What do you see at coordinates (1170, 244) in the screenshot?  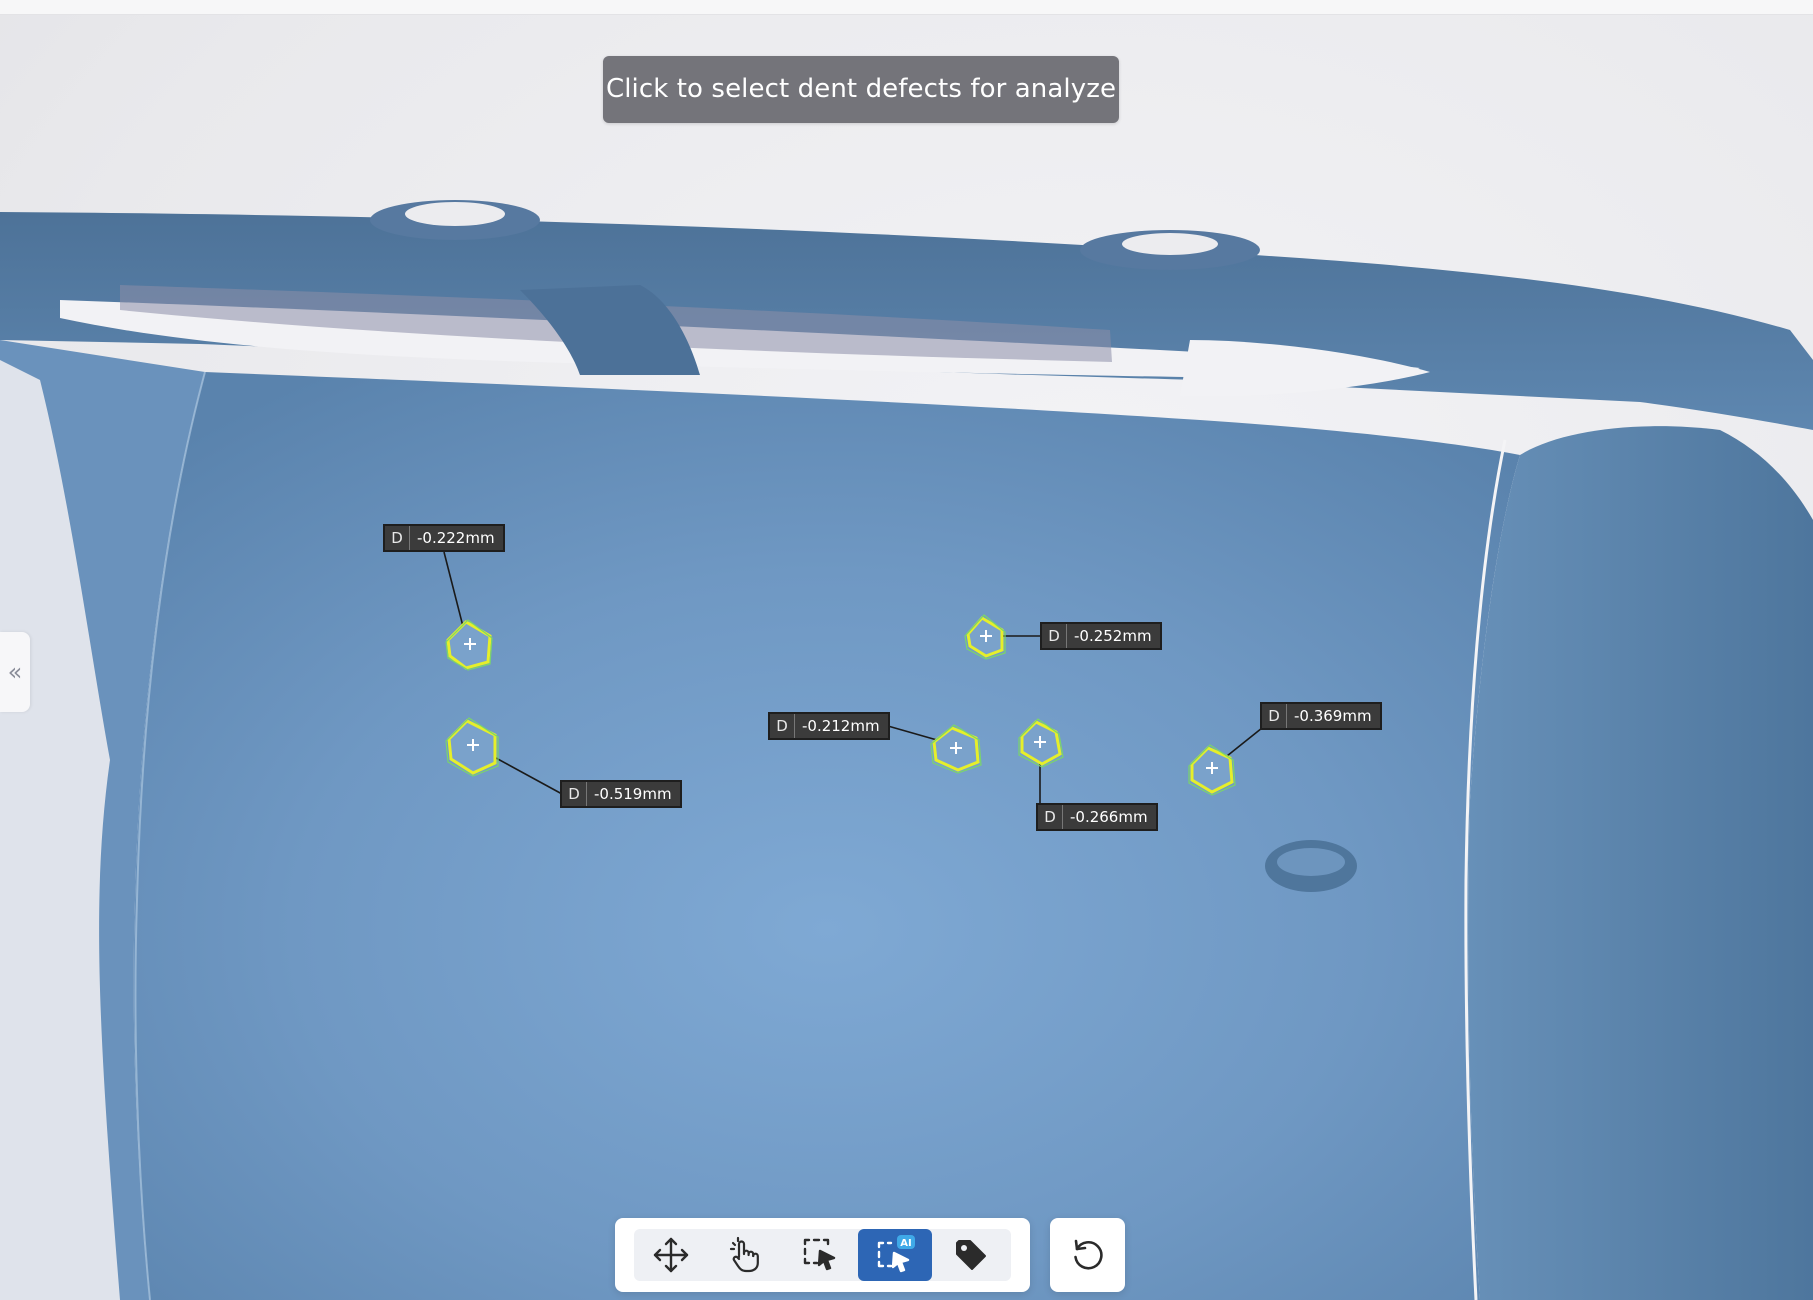 I see `roof-mount-right-hole` at bounding box center [1170, 244].